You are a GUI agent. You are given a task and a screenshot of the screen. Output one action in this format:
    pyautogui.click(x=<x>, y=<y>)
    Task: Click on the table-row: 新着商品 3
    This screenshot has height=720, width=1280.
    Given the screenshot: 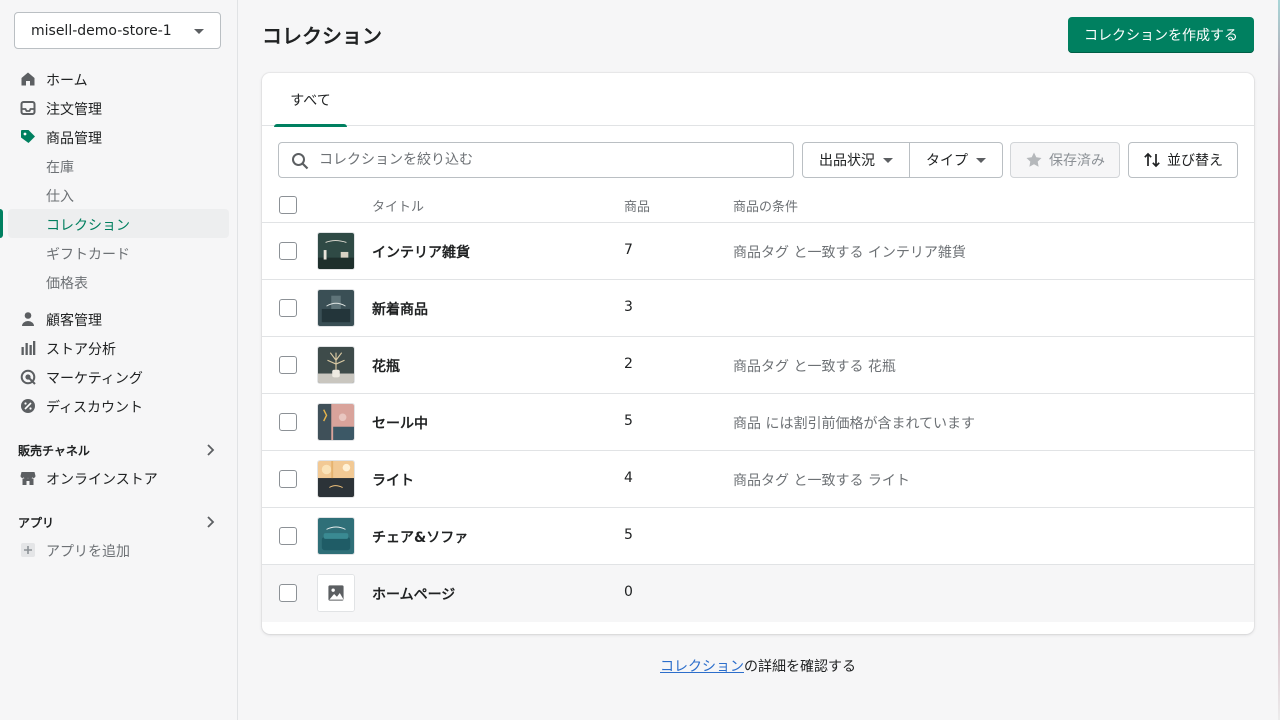 What is the action you would take?
    pyautogui.click(x=758, y=308)
    